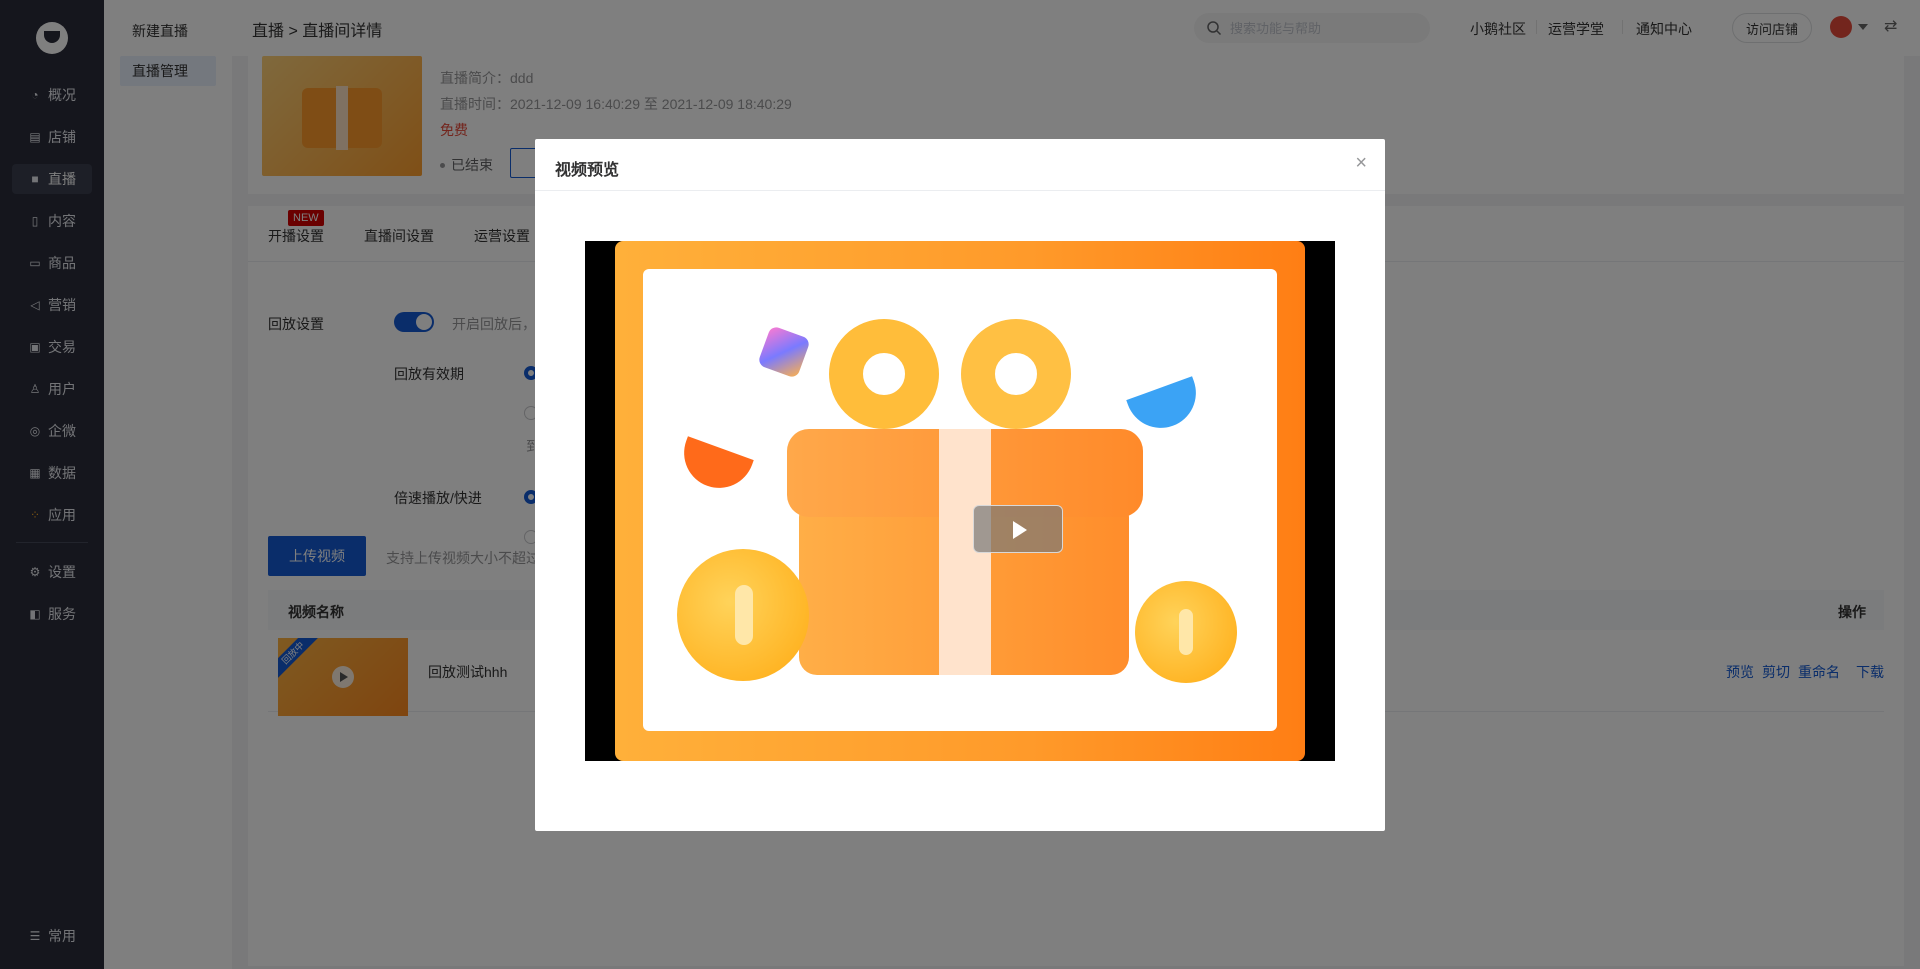 This screenshot has width=1920, height=969. I want to click on bow-right, so click(1016, 374).